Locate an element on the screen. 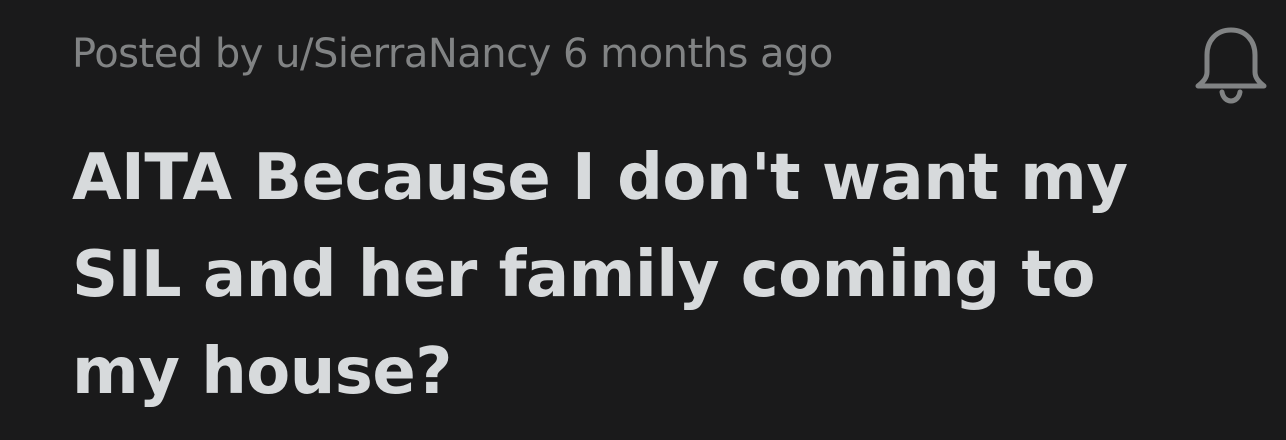 This screenshot has width=1286, height=440. post-title-line: SIL and her family coming to is located at coordinates (583, 275).